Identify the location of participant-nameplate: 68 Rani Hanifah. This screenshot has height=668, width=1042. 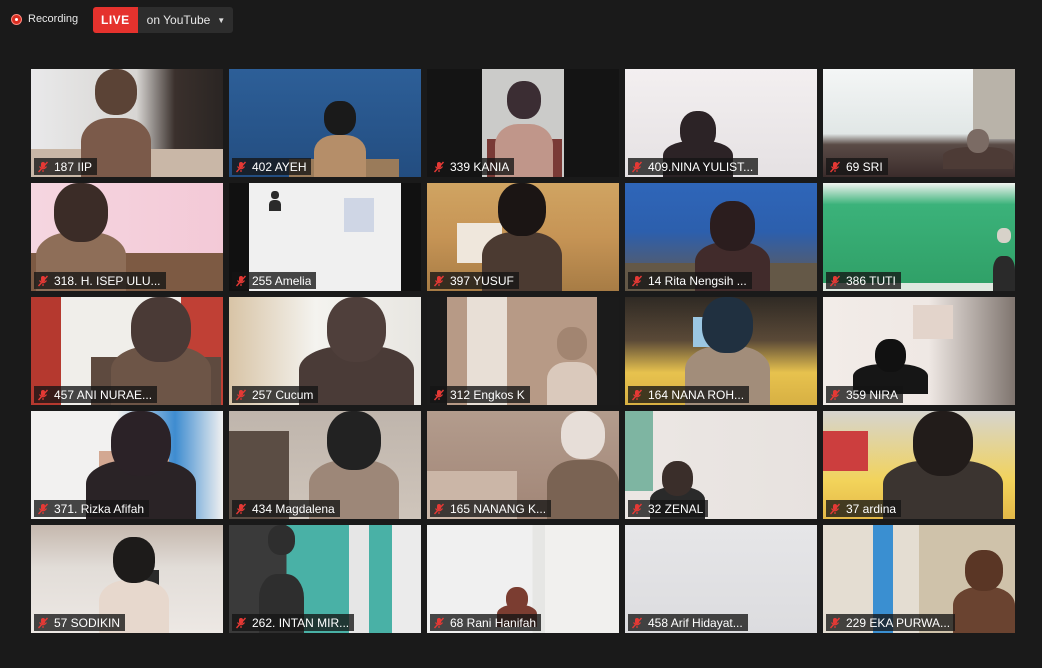
(486, 622).